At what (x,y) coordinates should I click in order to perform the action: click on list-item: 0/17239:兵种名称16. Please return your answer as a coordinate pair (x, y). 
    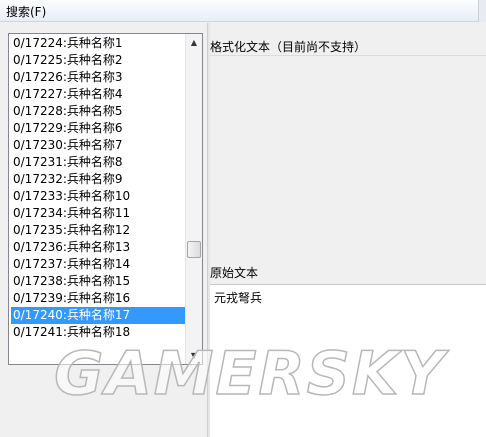
    Looking at the image, I should click on (98, 298).